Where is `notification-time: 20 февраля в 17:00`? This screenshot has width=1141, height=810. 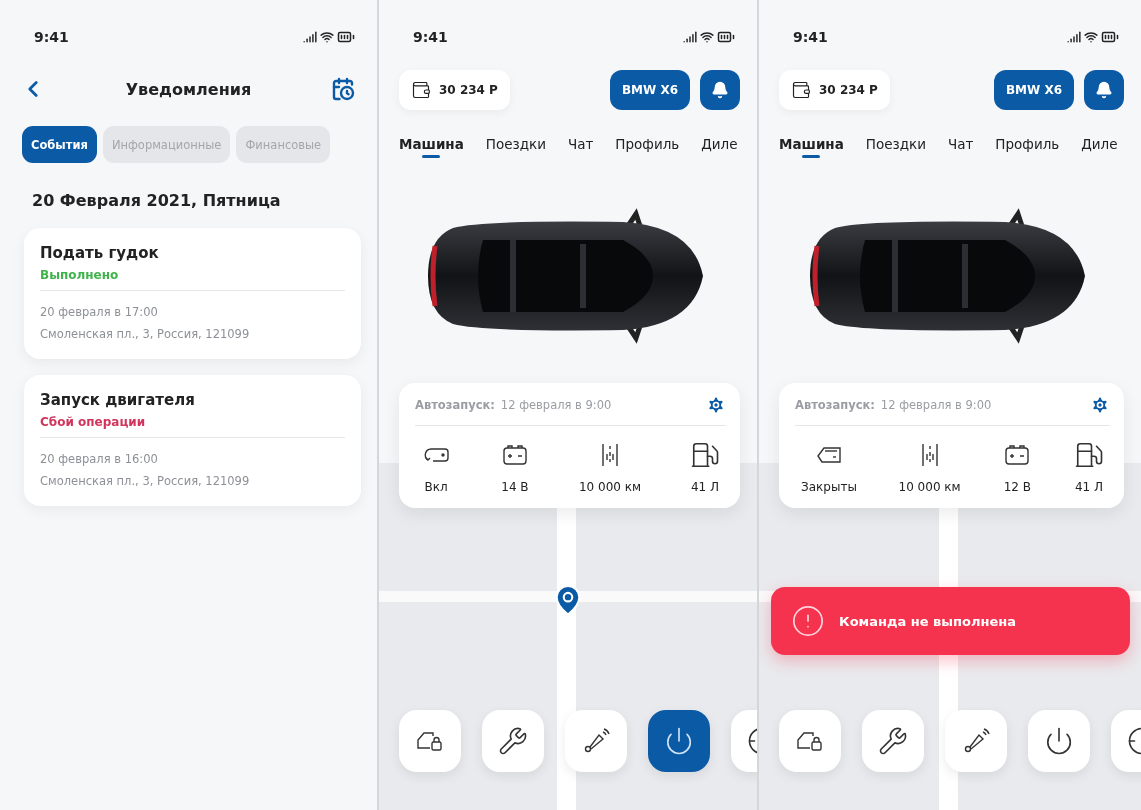
notification-time: 20 февраля в 17:00 is located at coordinates (99, 312).